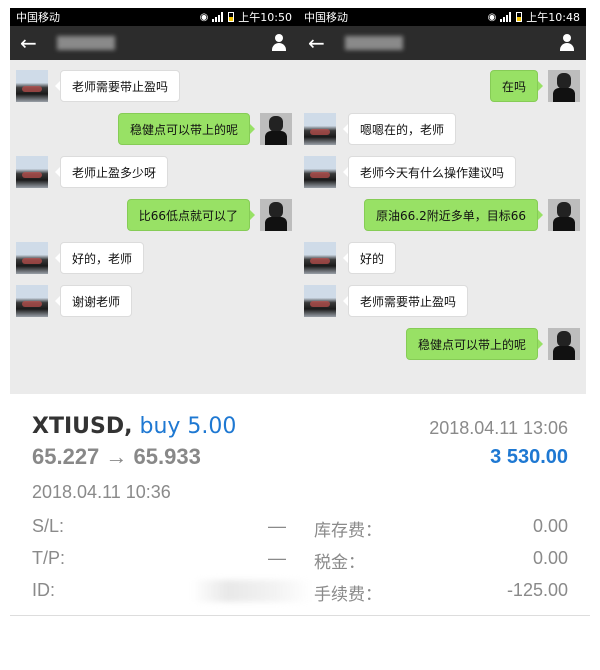  What do you see at coordinates (154, 262) in the screenshot?
I see `incoming-message: 好的，老师` at bounding box center [154, 262].